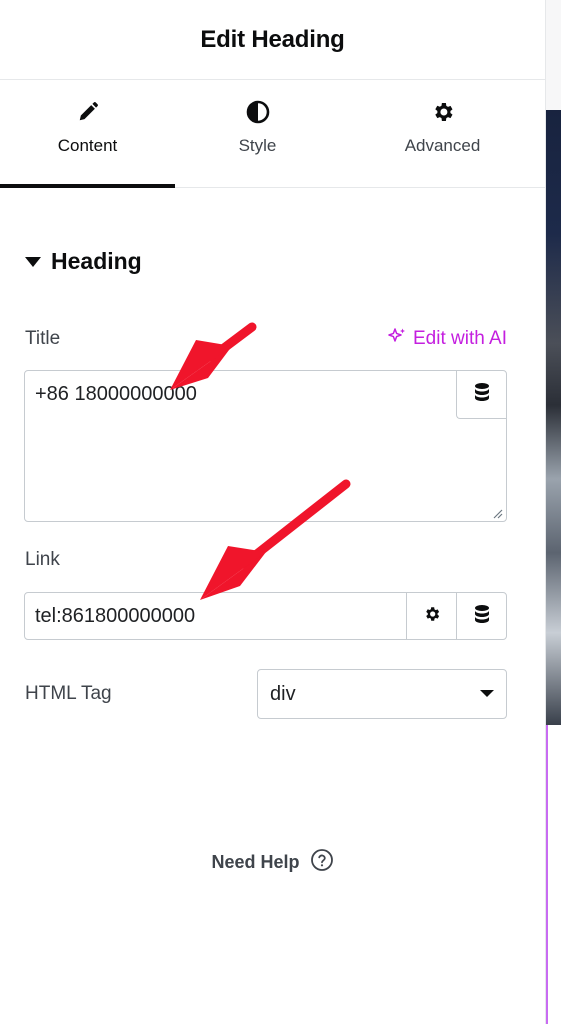 The height and width of the screenshot is (1024, 561). Describe the element at coordinates (87, 134) in the screenshot. I see `tab-content: Content` at that location.